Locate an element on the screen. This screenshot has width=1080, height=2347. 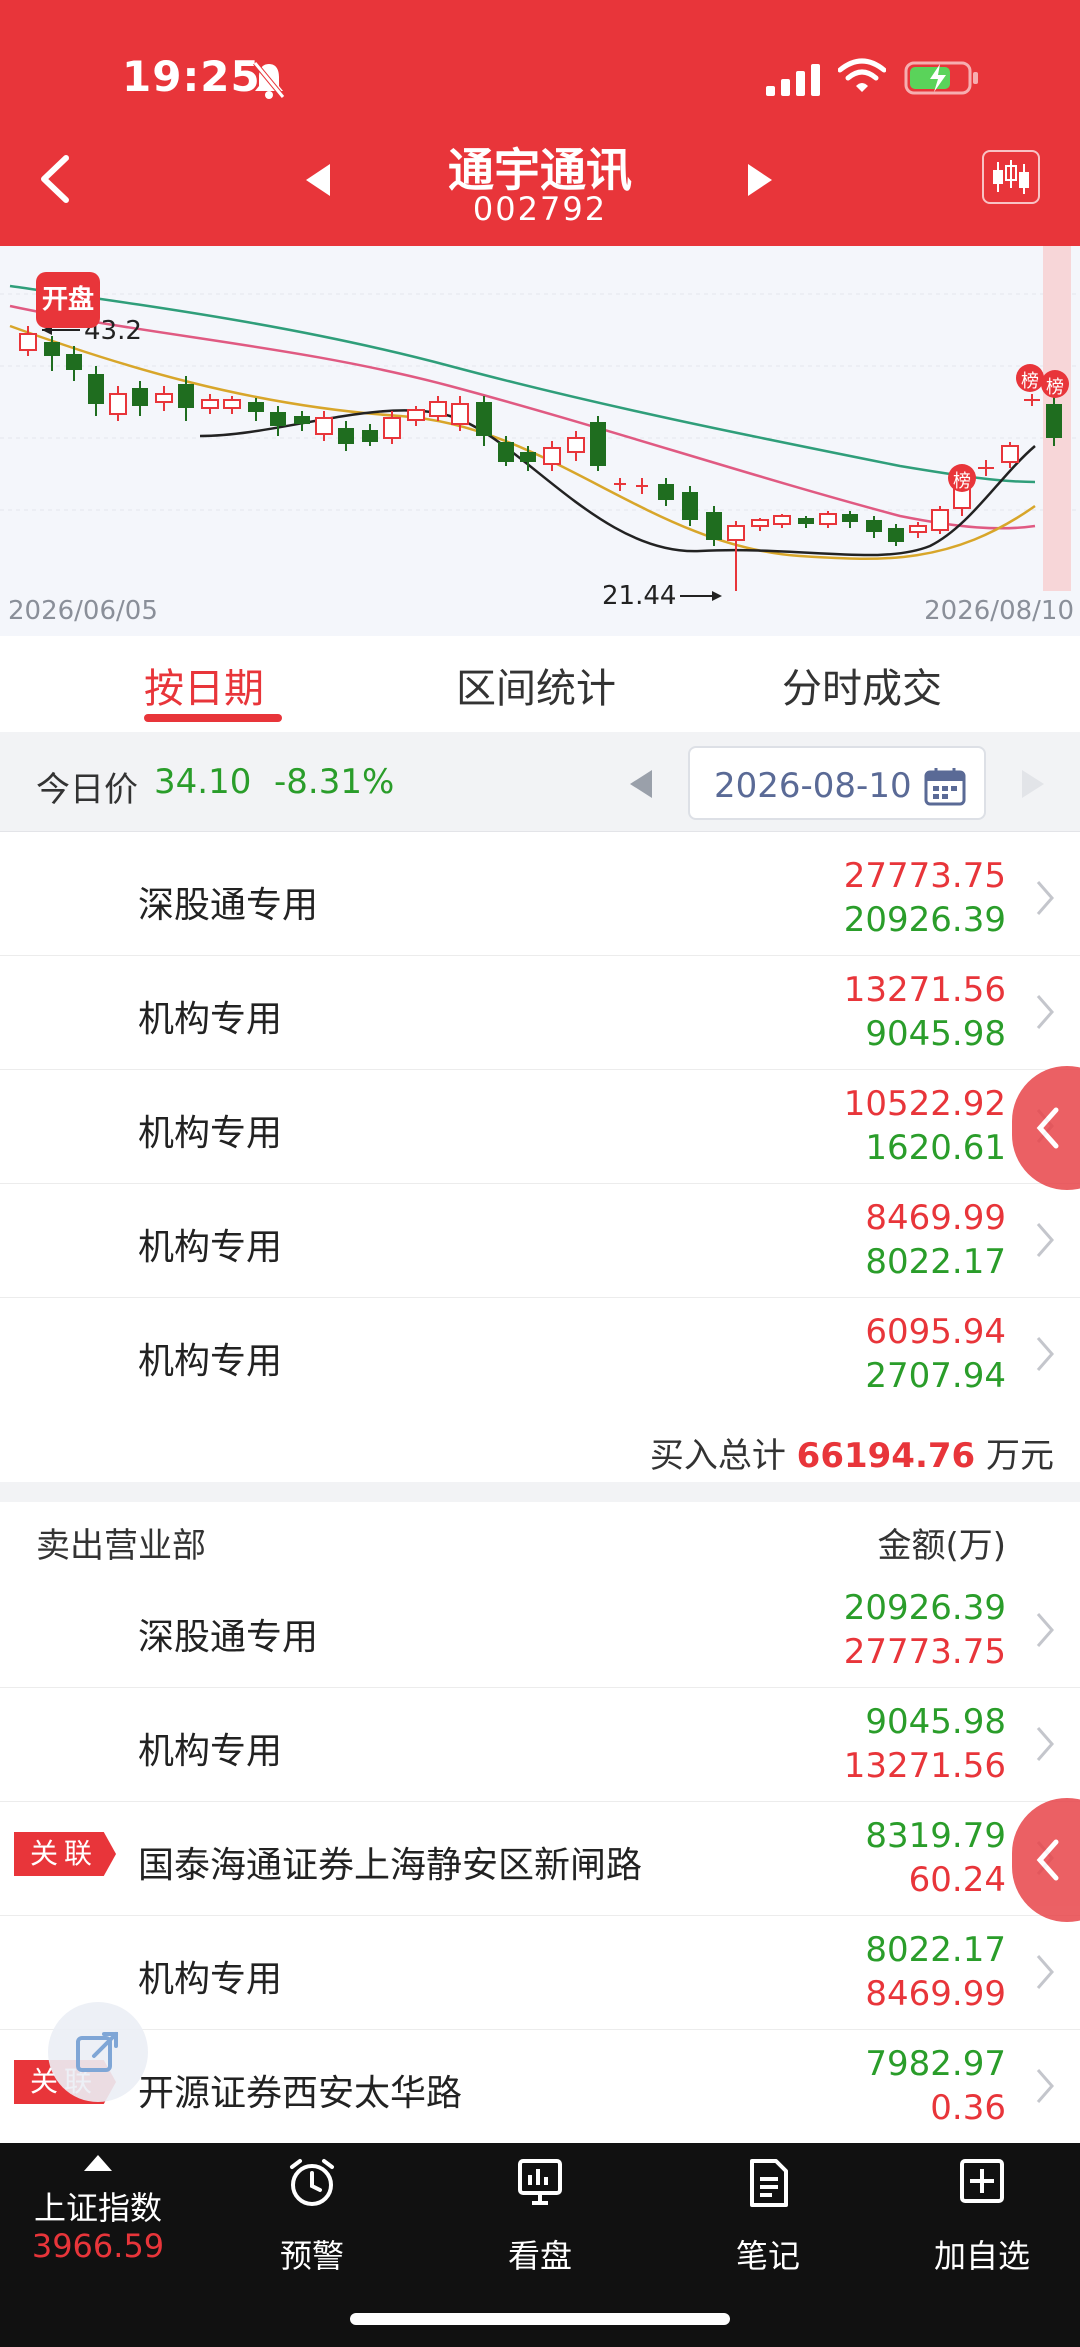
bottom-nav: 上证指数 3966.59 预警 看盘 笔记 加自选 is located at coordinates (540, 2245).